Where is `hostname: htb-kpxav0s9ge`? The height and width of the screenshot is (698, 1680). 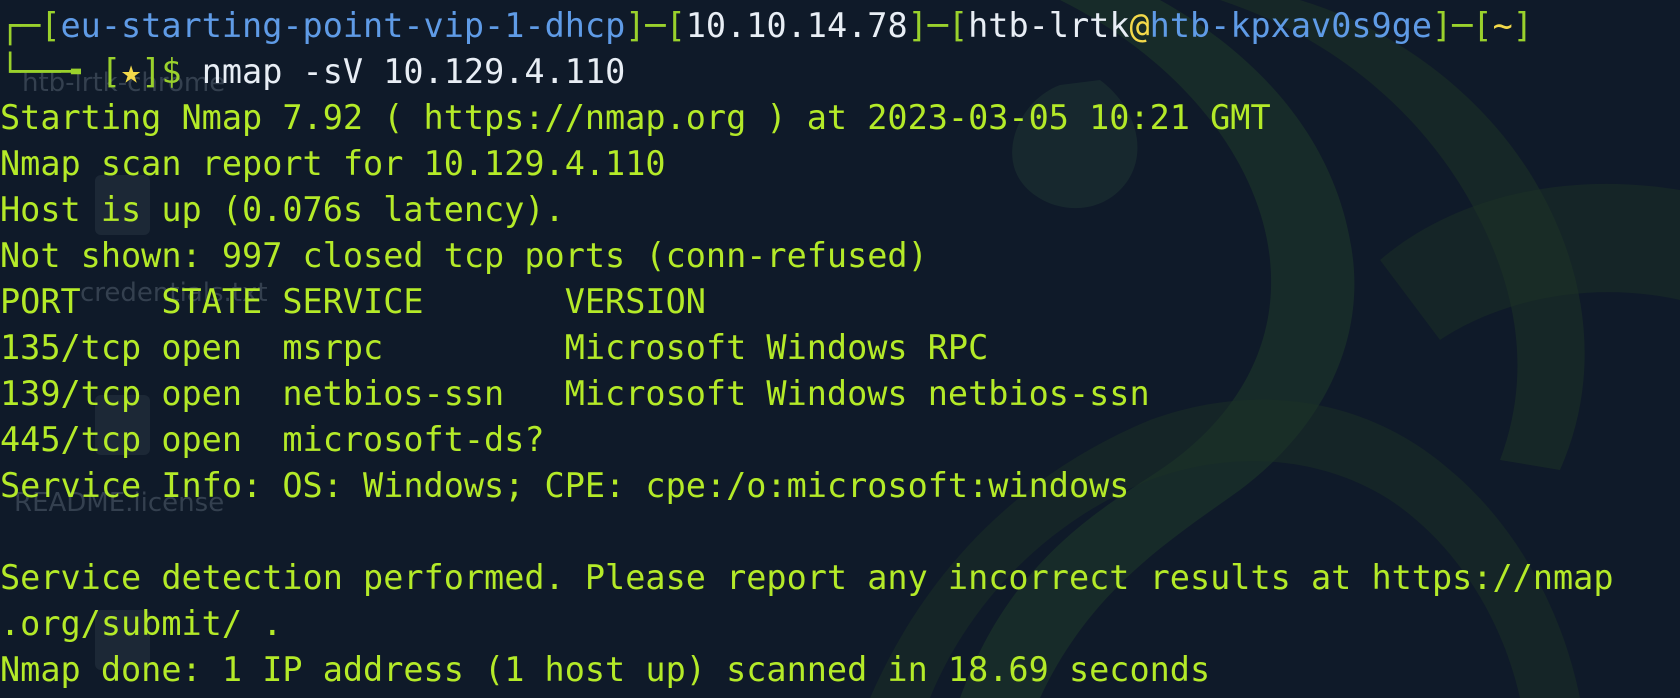 hostname: htb-kpxav0s9ge is located at coordinates (1291, 25).